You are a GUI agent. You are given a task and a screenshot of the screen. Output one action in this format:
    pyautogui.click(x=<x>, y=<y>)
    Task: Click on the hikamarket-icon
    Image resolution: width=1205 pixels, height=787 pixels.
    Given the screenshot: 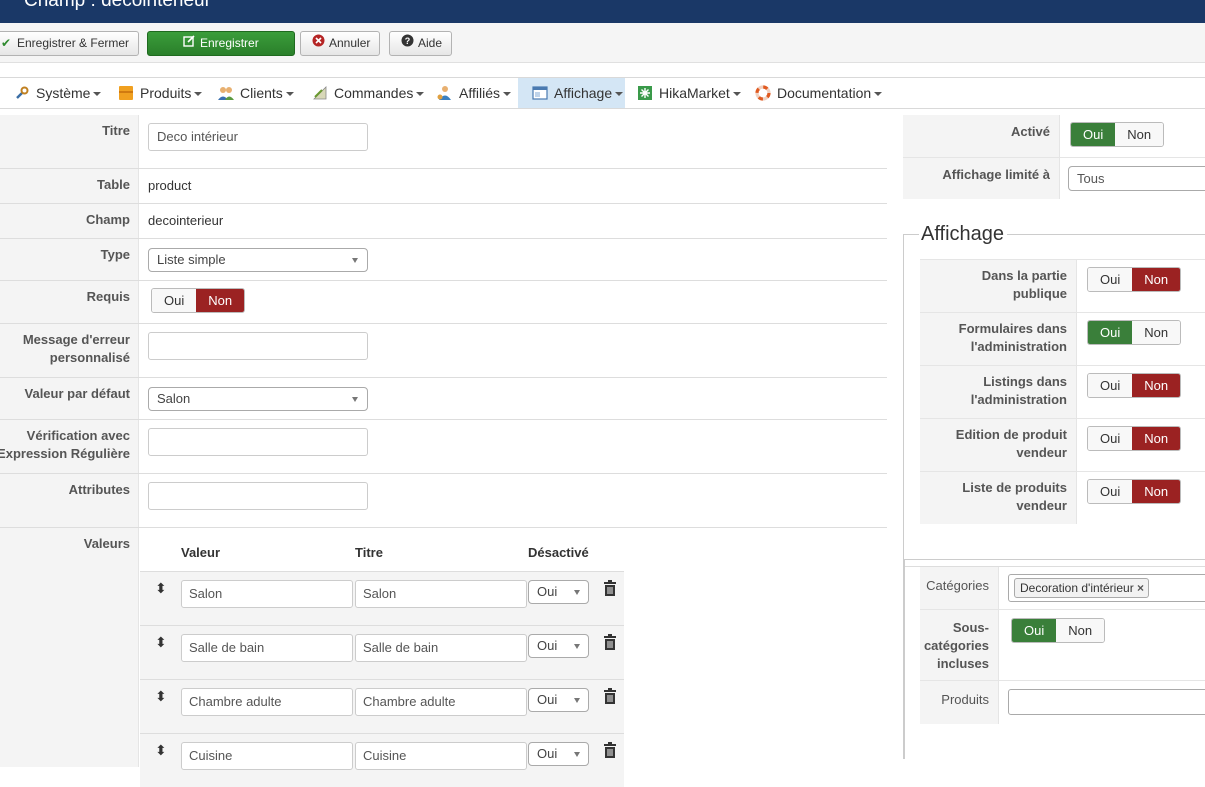 What is the action you would take?
    pyautogui.click(x=645, y=93)
    